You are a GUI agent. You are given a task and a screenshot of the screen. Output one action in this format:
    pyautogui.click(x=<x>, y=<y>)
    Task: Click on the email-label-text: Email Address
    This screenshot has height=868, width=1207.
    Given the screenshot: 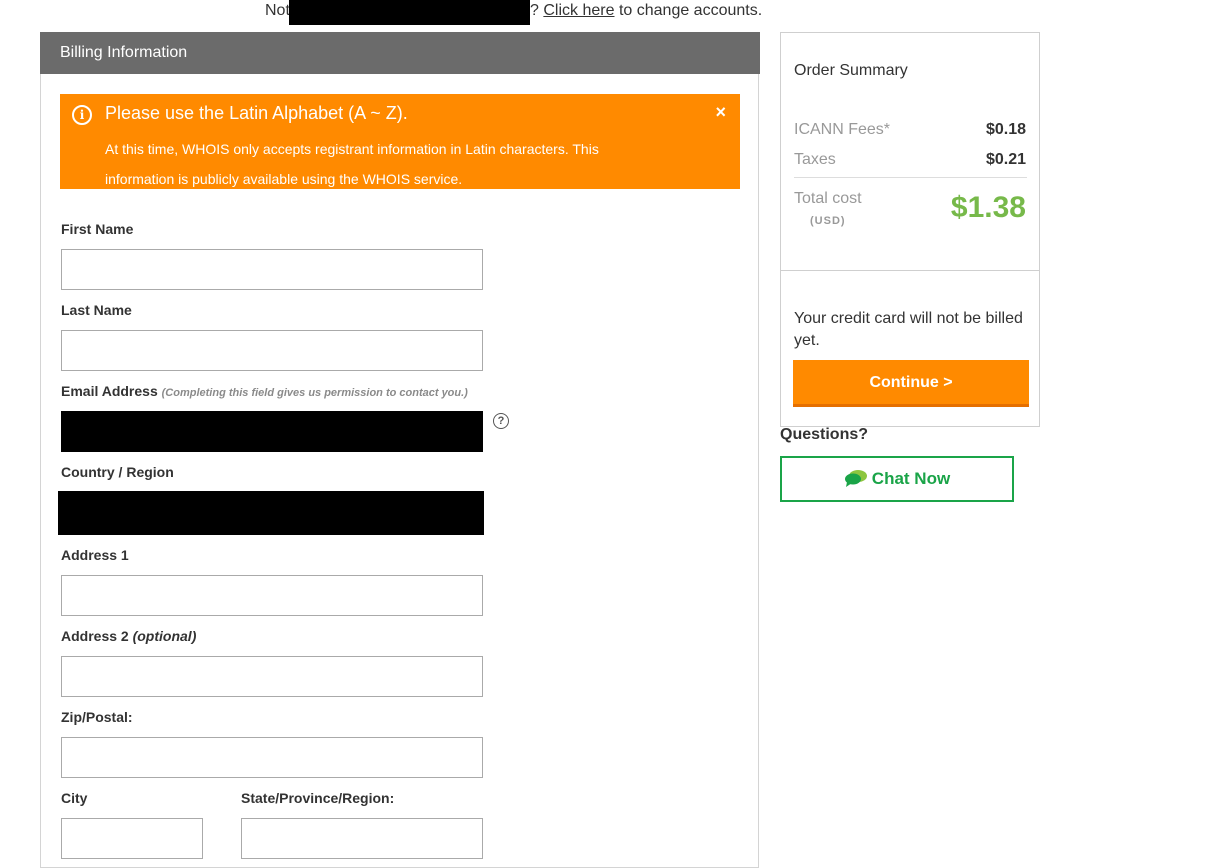 What is the action you would take?
    pyautogui.click(x=109, y=391)
    